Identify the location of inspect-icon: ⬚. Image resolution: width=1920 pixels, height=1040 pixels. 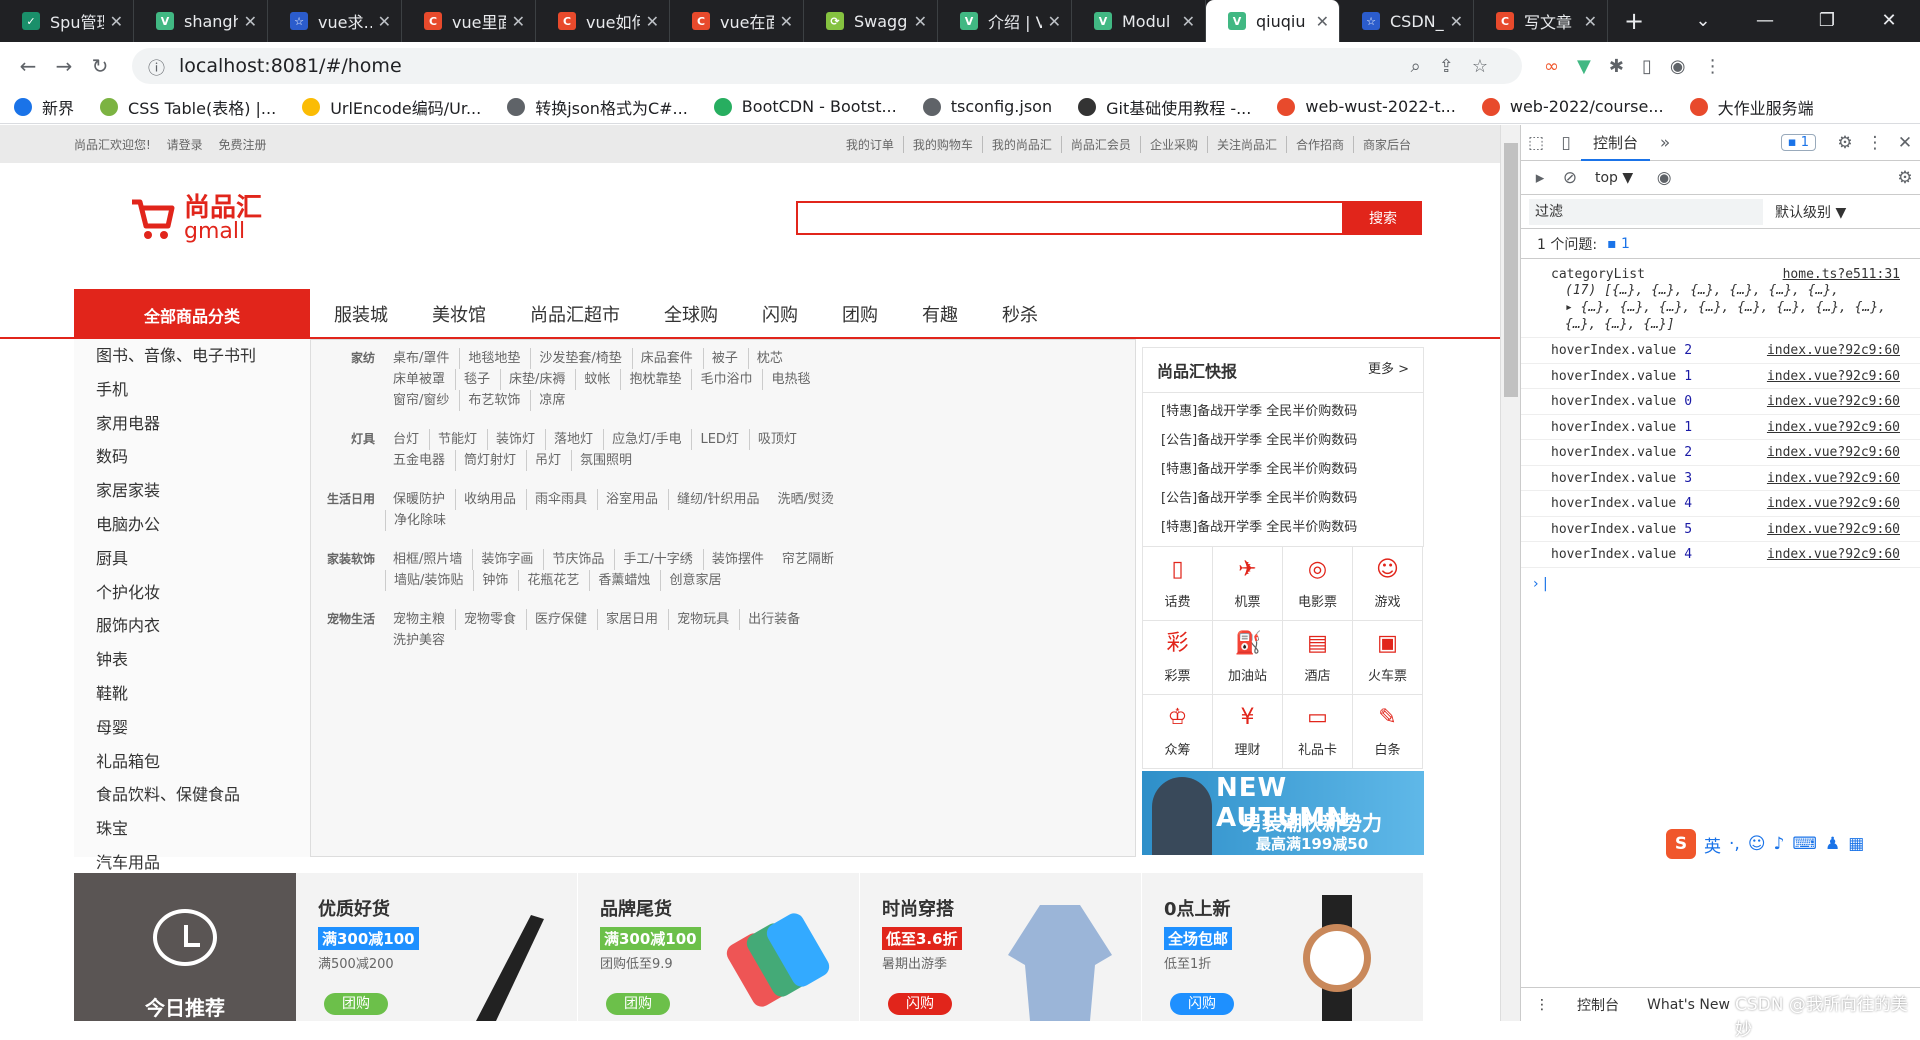
(1536, 143).